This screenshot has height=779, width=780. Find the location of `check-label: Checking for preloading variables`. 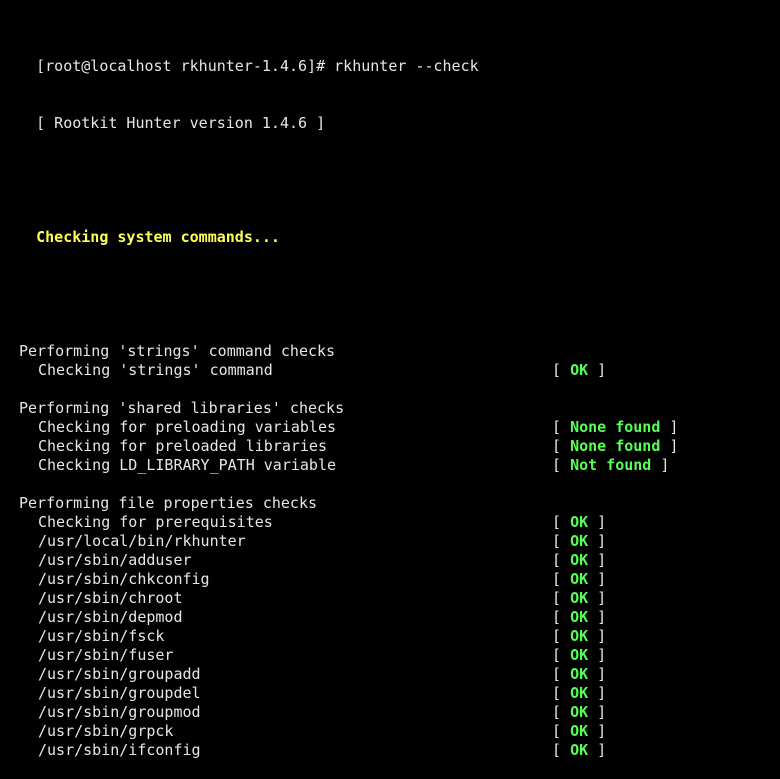

check-label: Checking for preloading variables is located at coordinates (187, 427).